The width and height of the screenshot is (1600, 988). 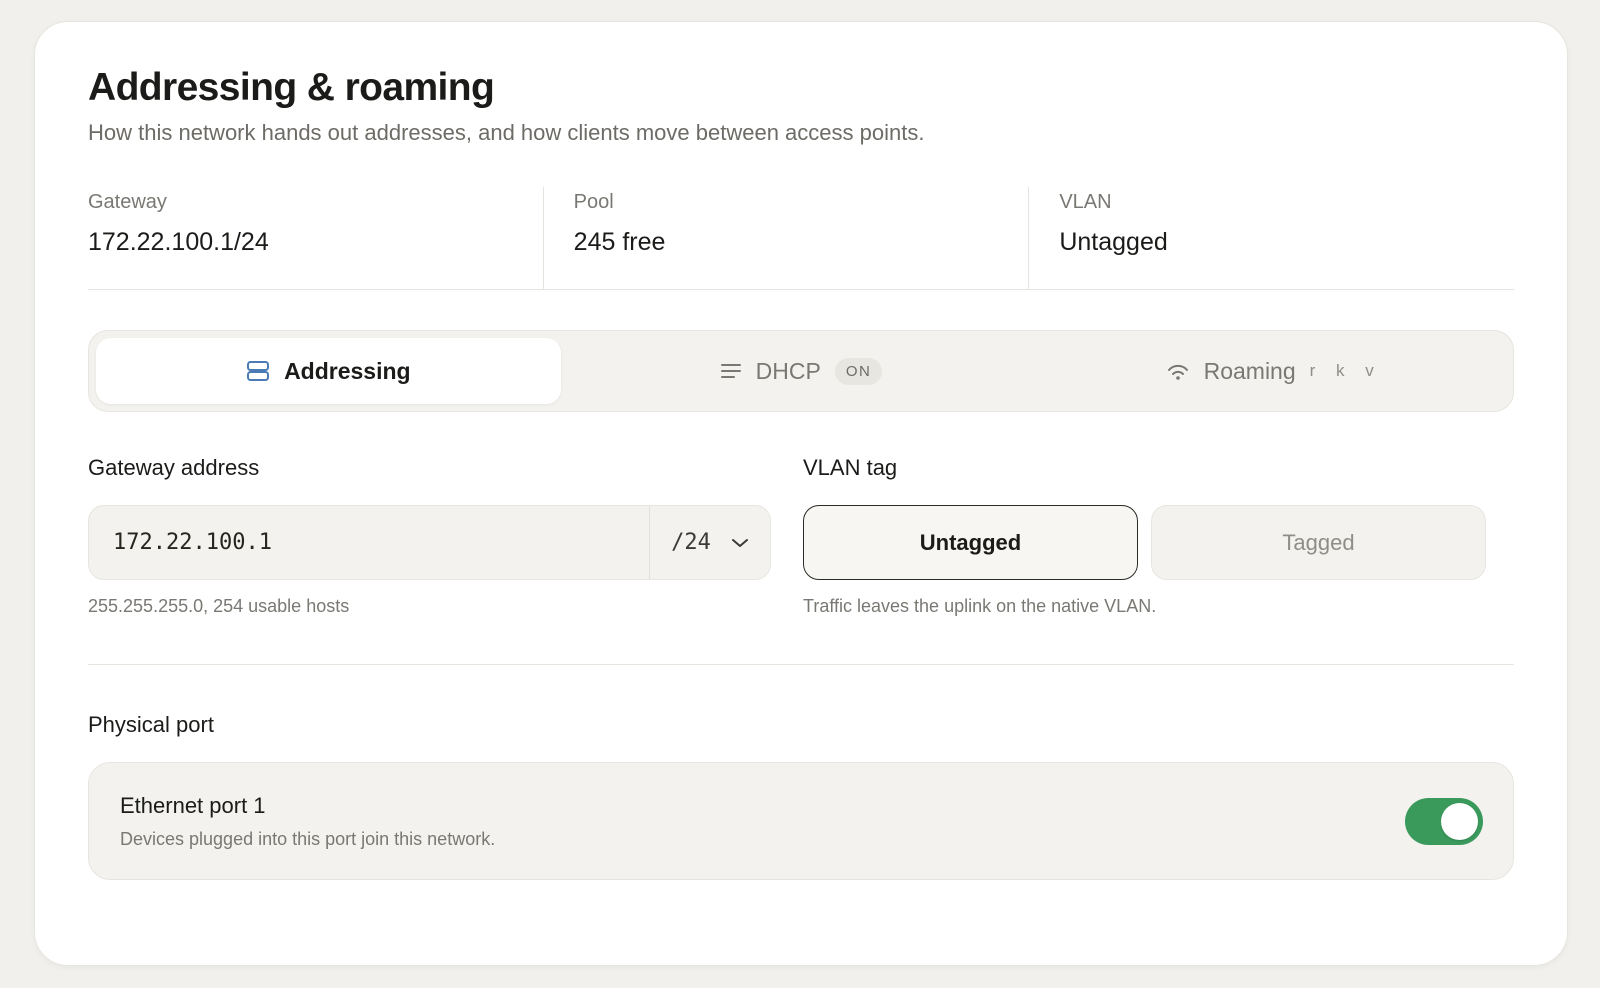 I want to click on chevron-down-icon, so click(x=740, y=542).